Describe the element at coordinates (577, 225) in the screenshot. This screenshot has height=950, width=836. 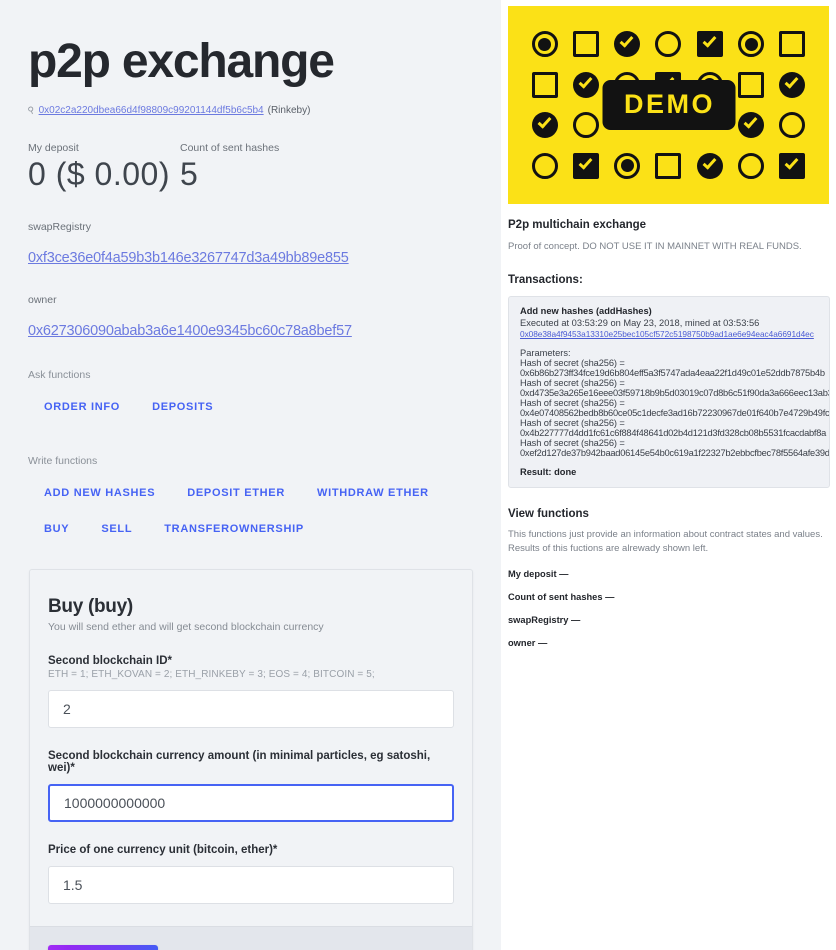
I see `right-panel-title: P2p multichain exchange` at that location.